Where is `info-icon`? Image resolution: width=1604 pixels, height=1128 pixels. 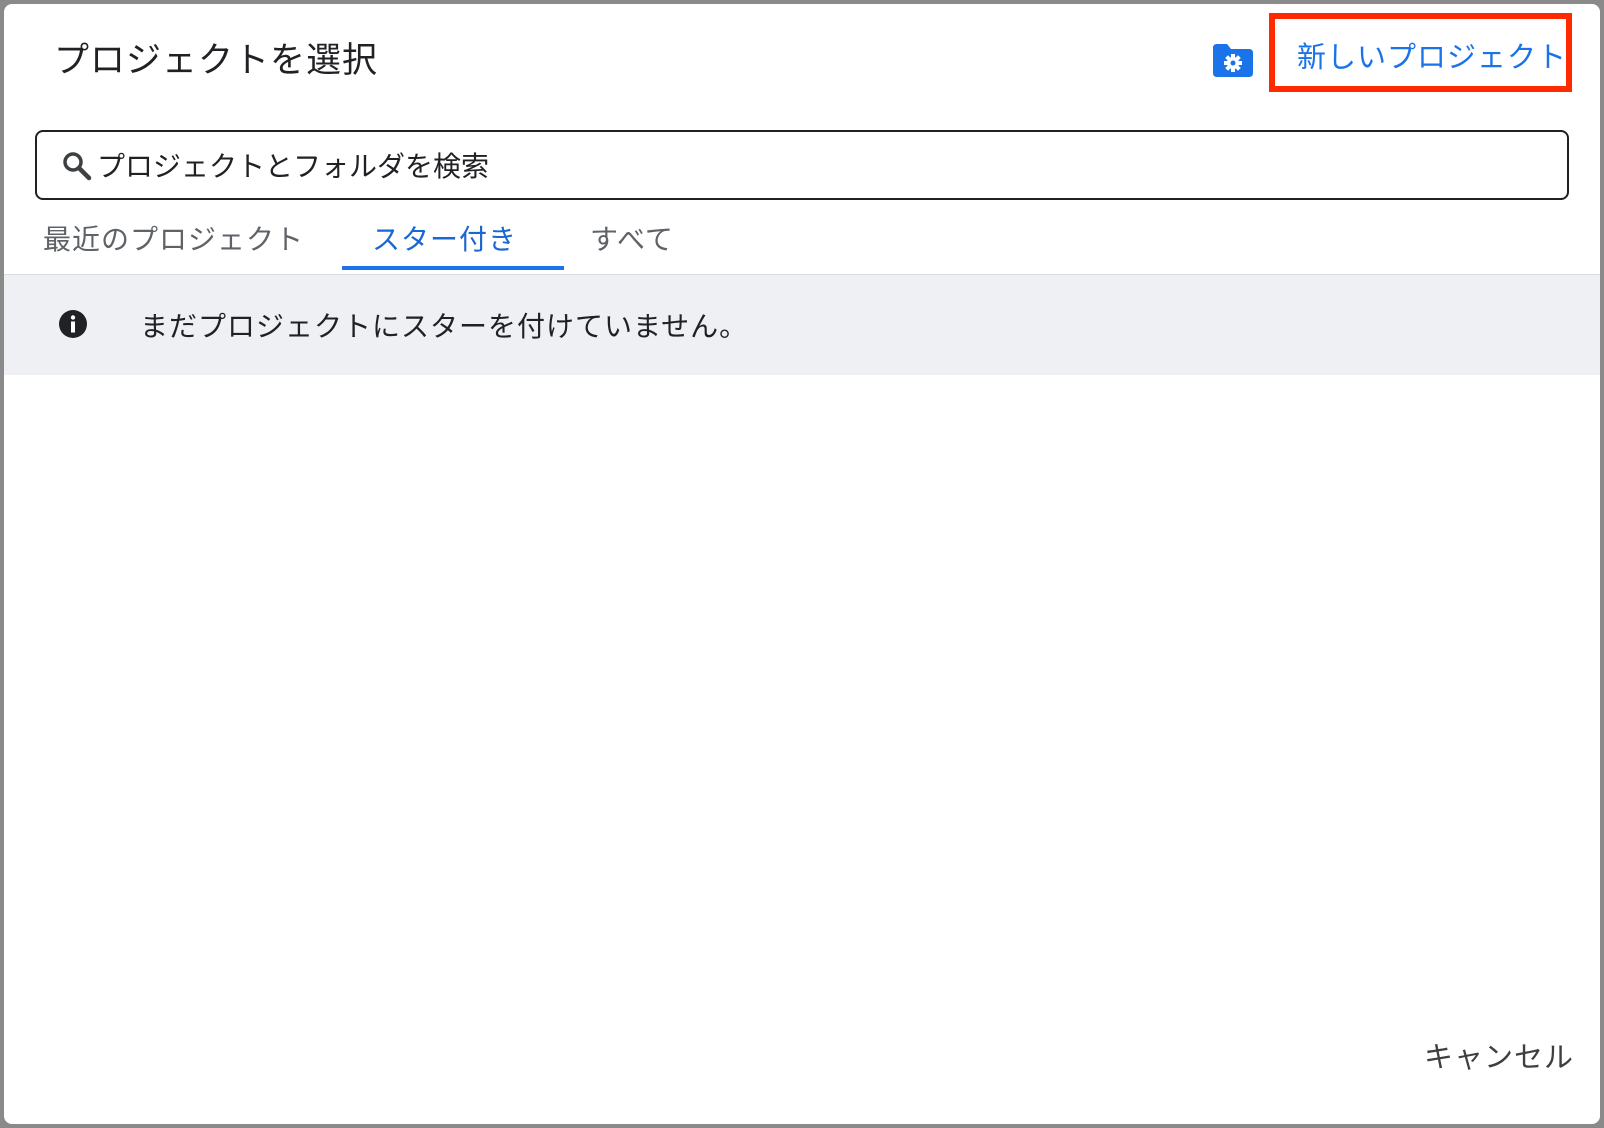
info-icon is located at coordinates (73, 324).